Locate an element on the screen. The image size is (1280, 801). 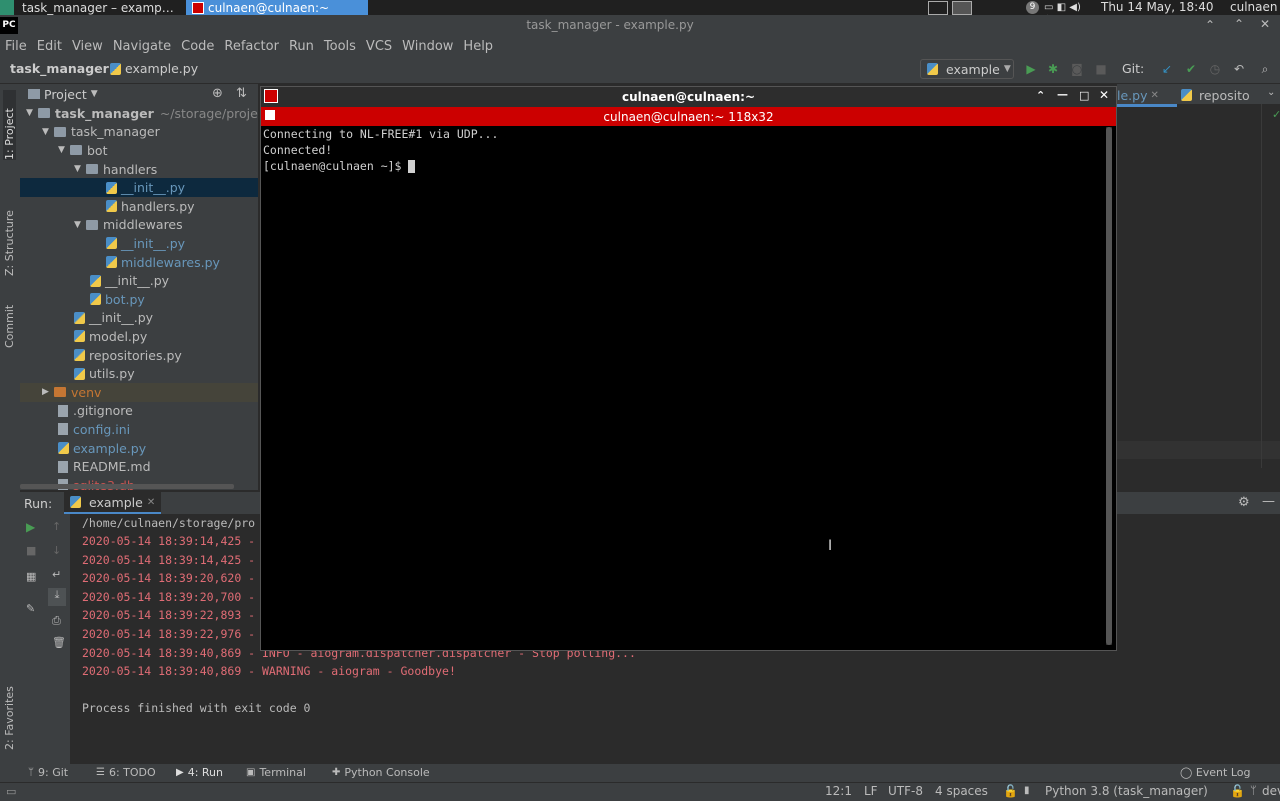
bottom-tab-6-todo: ☰ 6: TODO is located at coordinates (126, 772).